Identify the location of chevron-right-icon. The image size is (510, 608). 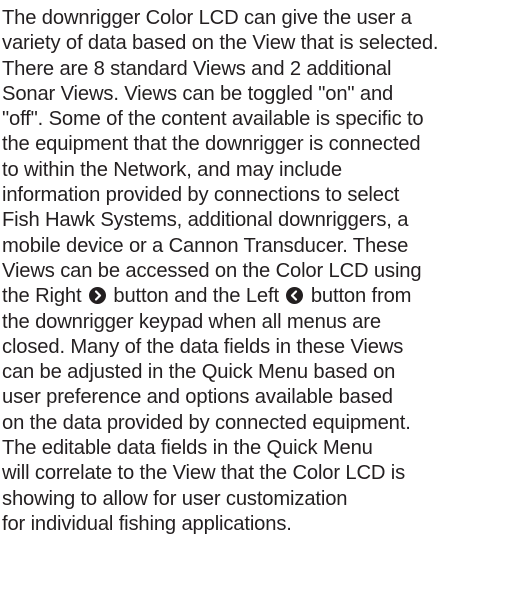
(97, 296).